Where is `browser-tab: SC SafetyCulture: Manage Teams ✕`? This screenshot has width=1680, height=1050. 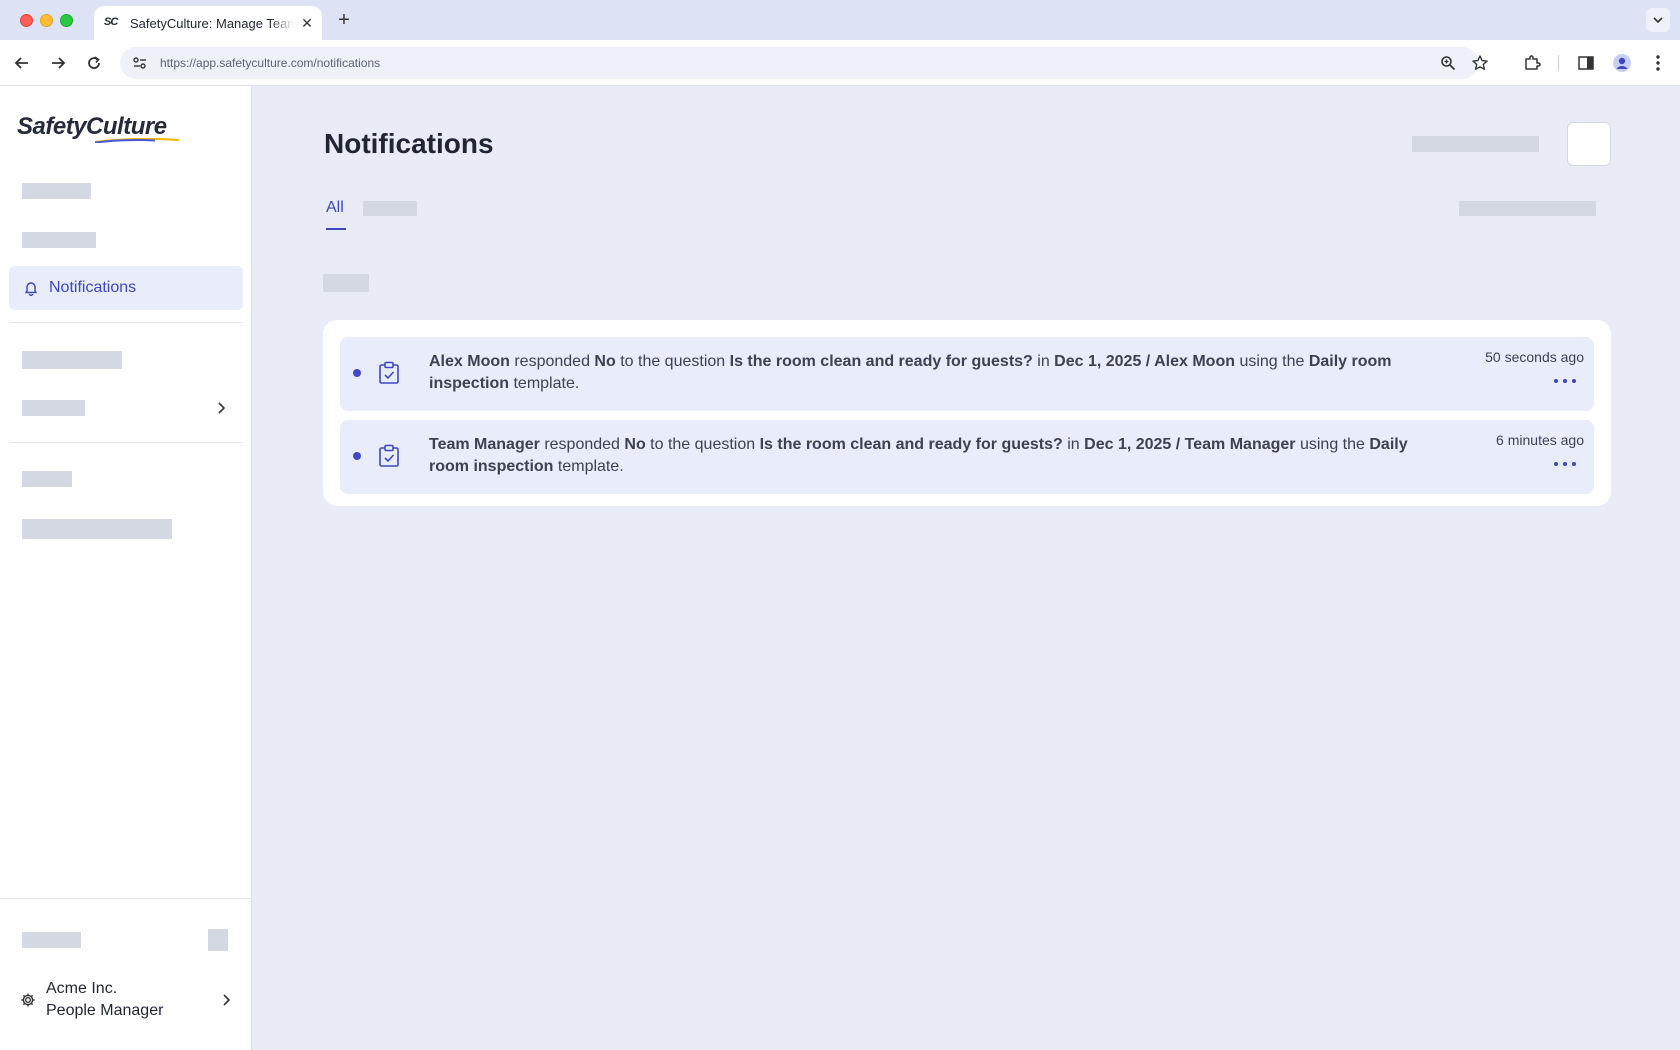 browser-tab: SC SafetyCulture: Manage Teams ✕ is located at coordinates (208, 23).